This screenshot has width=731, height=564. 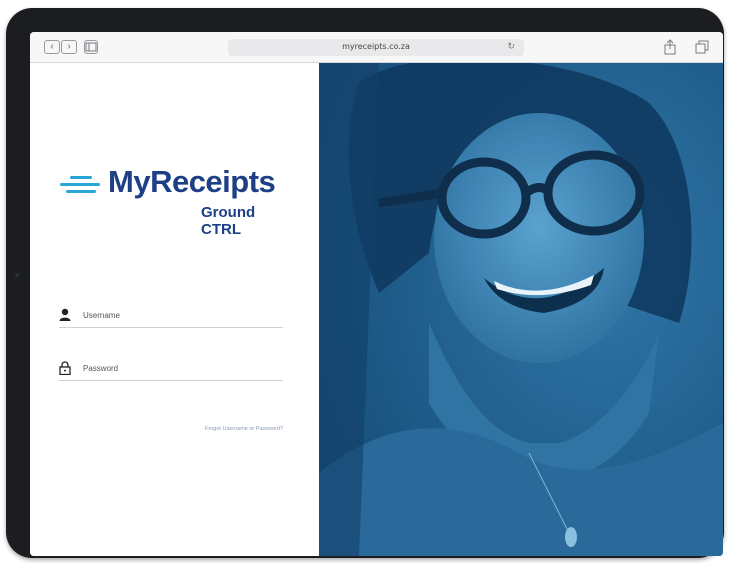 What do you see at coordinates (65, 315) in the screenshot?
I see `user-icon` at bounding box center [65, 315].